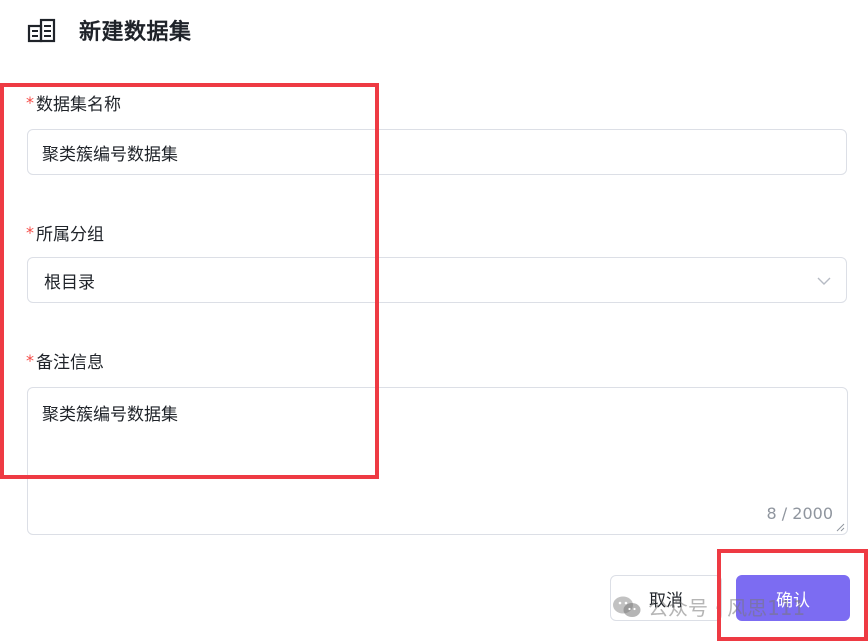 The height and width of the screenshot is (641, 868). What do you see at coordinates (799, 513) in the screenshot?
I see `char-counter: 8 / 2000` at bounding box center [799, 513].